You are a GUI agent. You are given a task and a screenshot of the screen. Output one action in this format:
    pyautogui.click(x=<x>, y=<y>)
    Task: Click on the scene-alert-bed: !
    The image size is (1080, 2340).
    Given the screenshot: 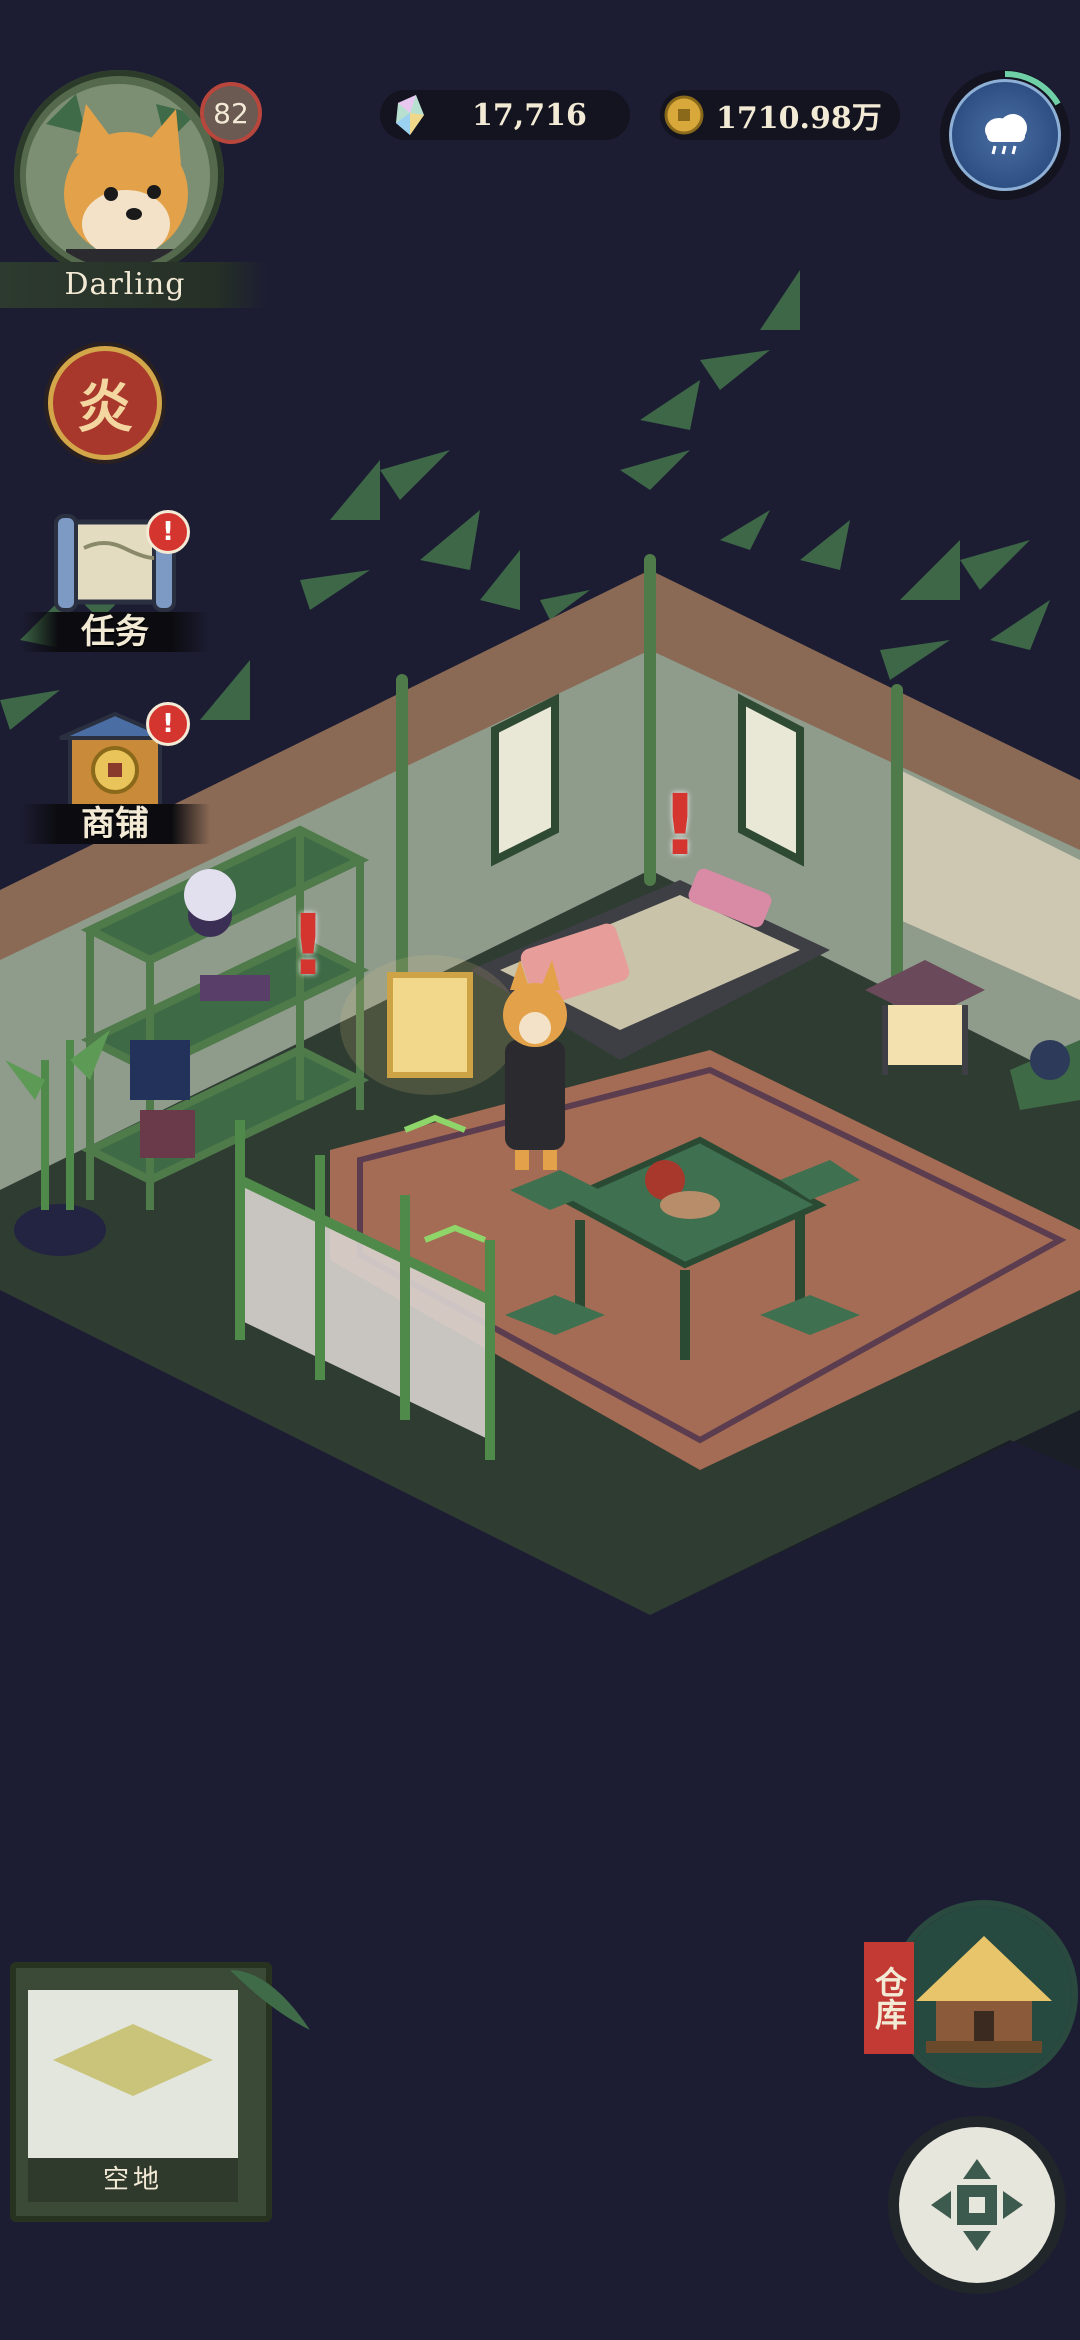 What is the action you would take?
    pyautogui.click(x=680, y=825)
    